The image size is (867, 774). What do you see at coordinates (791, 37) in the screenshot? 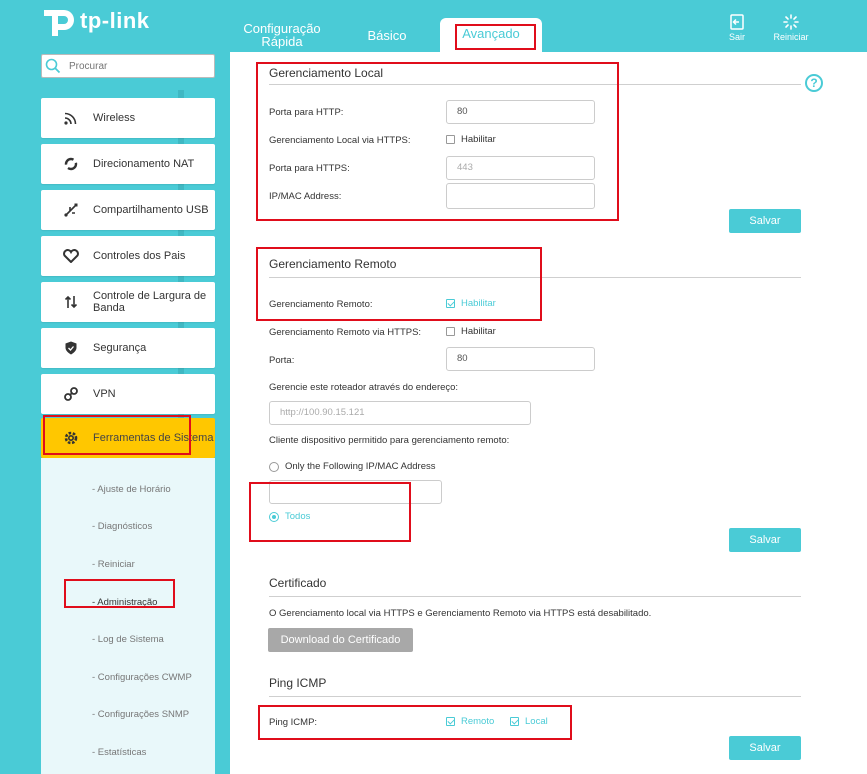
I see `reboot-label: Reiniciar` at bounding box center [791, 37].